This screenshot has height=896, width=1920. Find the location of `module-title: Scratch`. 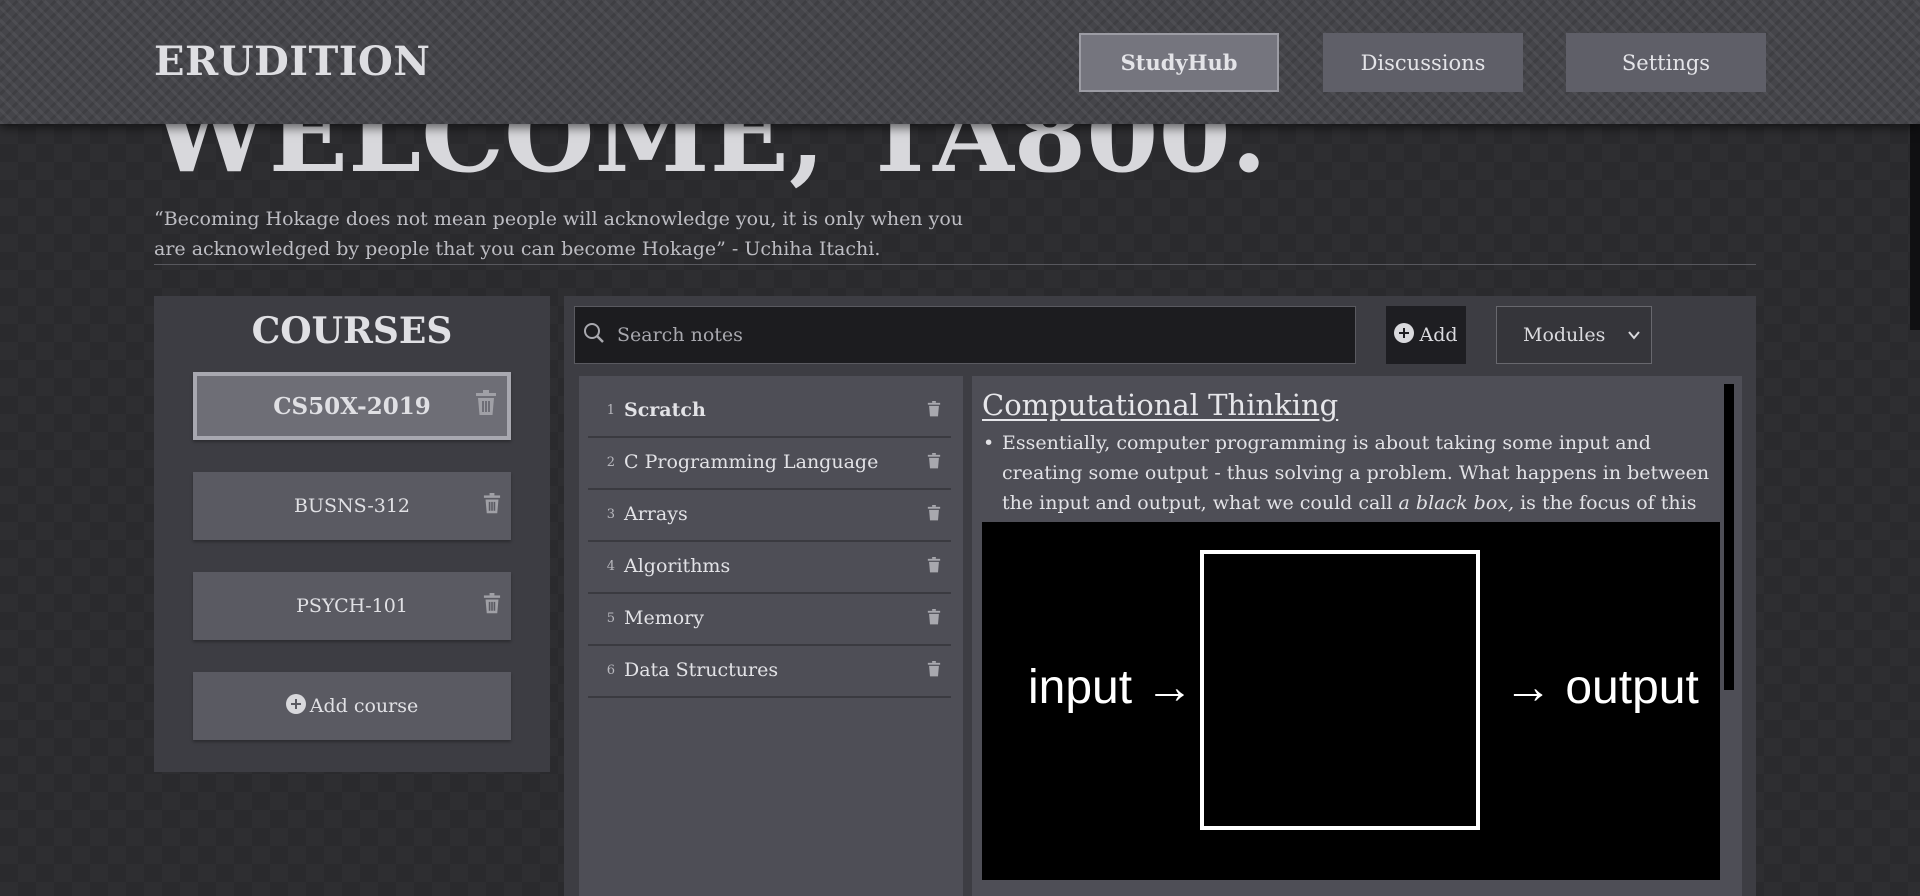

module-title: Scratch is located at coordinates (665, 410).